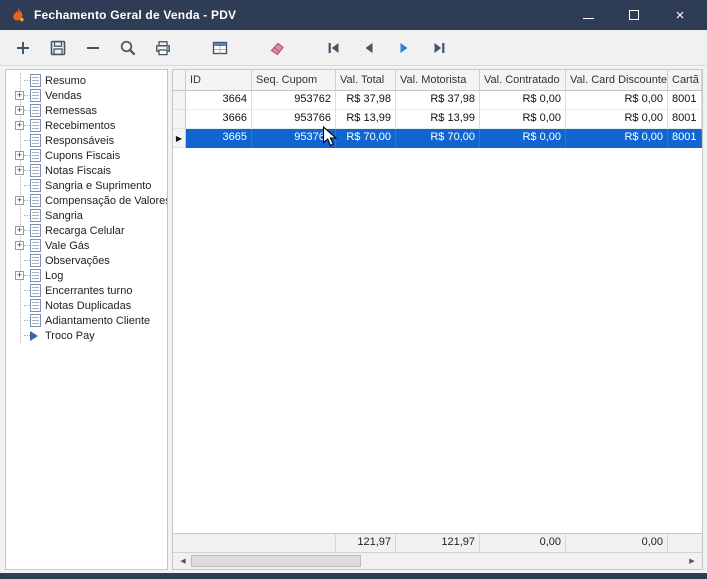  I want to click on column-header-6: Val. Card Discounted, so click(617, 80).